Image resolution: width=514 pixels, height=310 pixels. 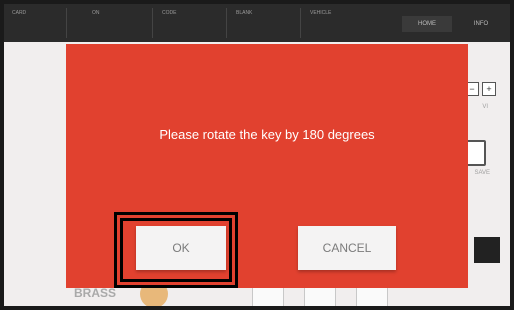 What do you see at coordinates (347, 248) in the screenshot?
I see `cancel-button: CANCEL` at bounding box center [347, 248].